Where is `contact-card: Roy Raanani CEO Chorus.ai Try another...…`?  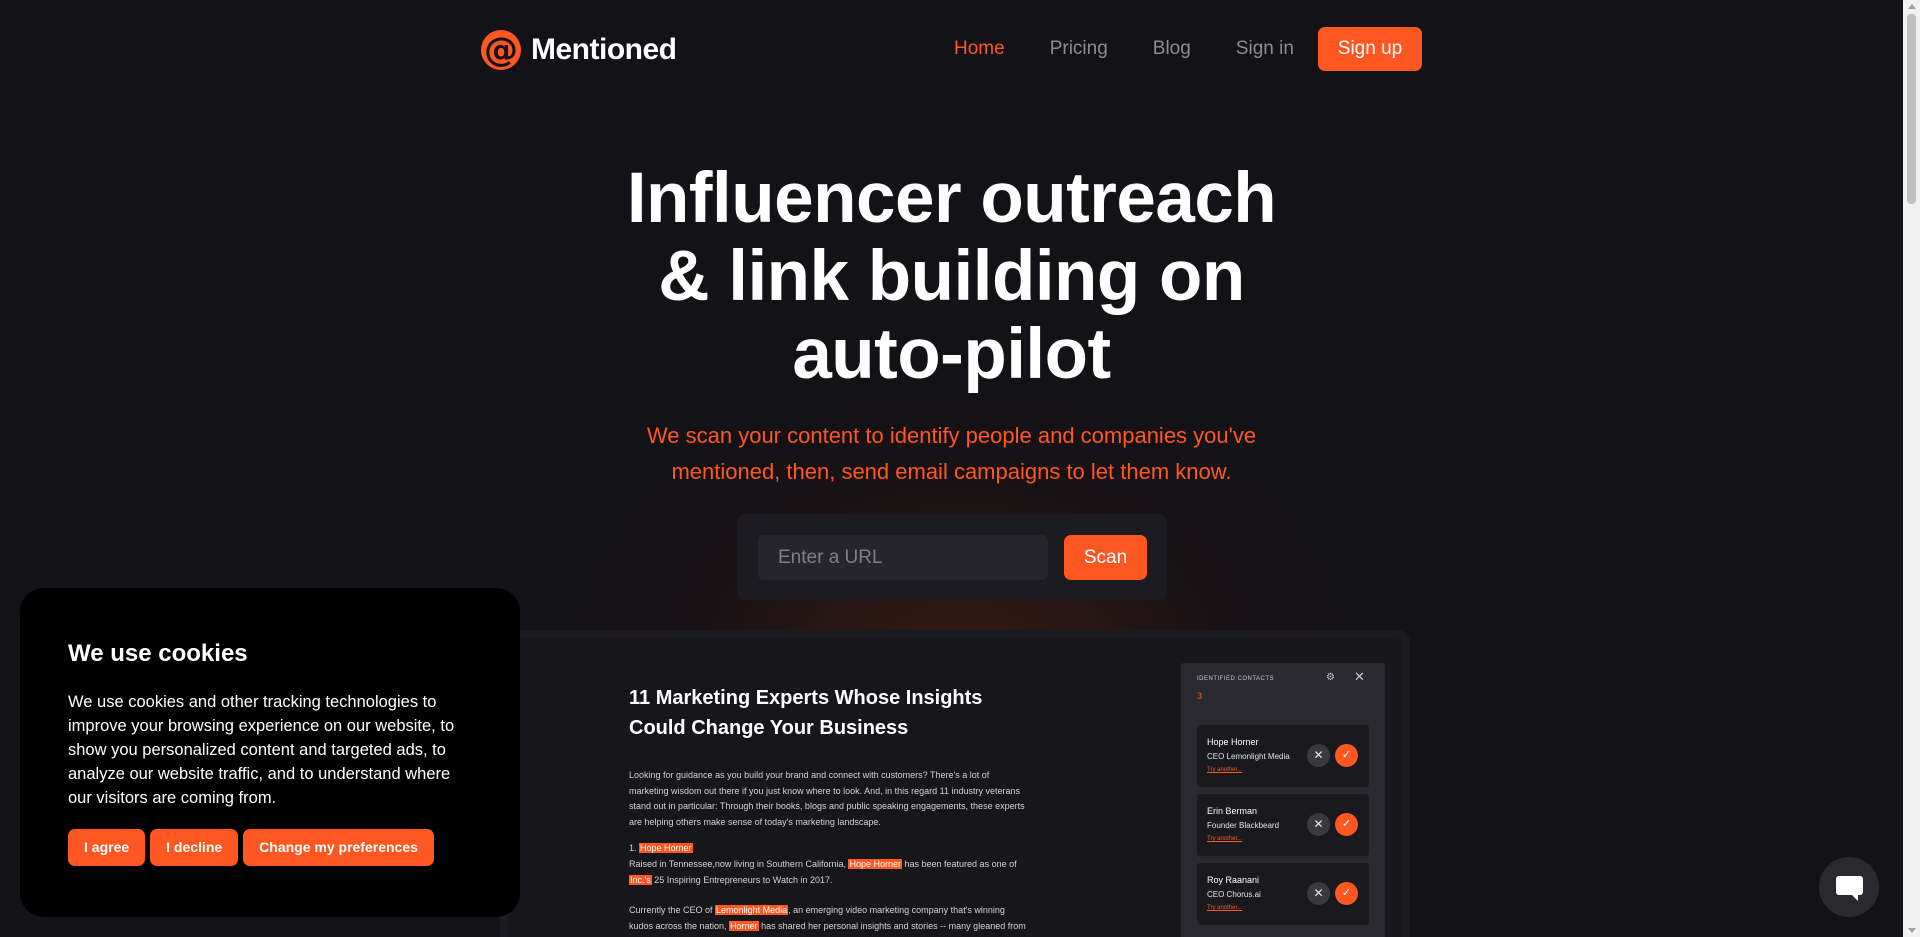 contact-card: Roy Raanani CEO Chorus.ai Try another...… is located at coordinates (1283, 894).